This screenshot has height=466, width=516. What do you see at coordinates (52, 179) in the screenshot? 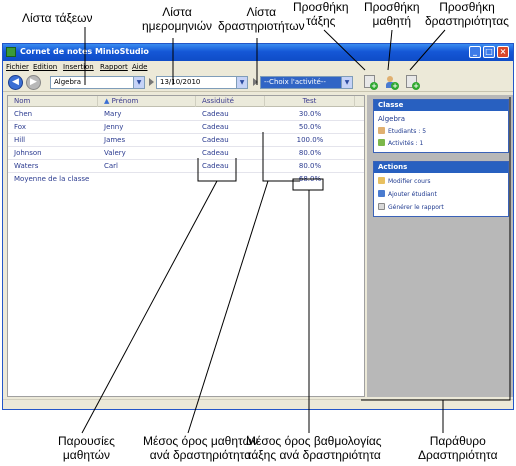
I see `class-average-label: Moyenne de la classe` at bounding box center [52, 179].